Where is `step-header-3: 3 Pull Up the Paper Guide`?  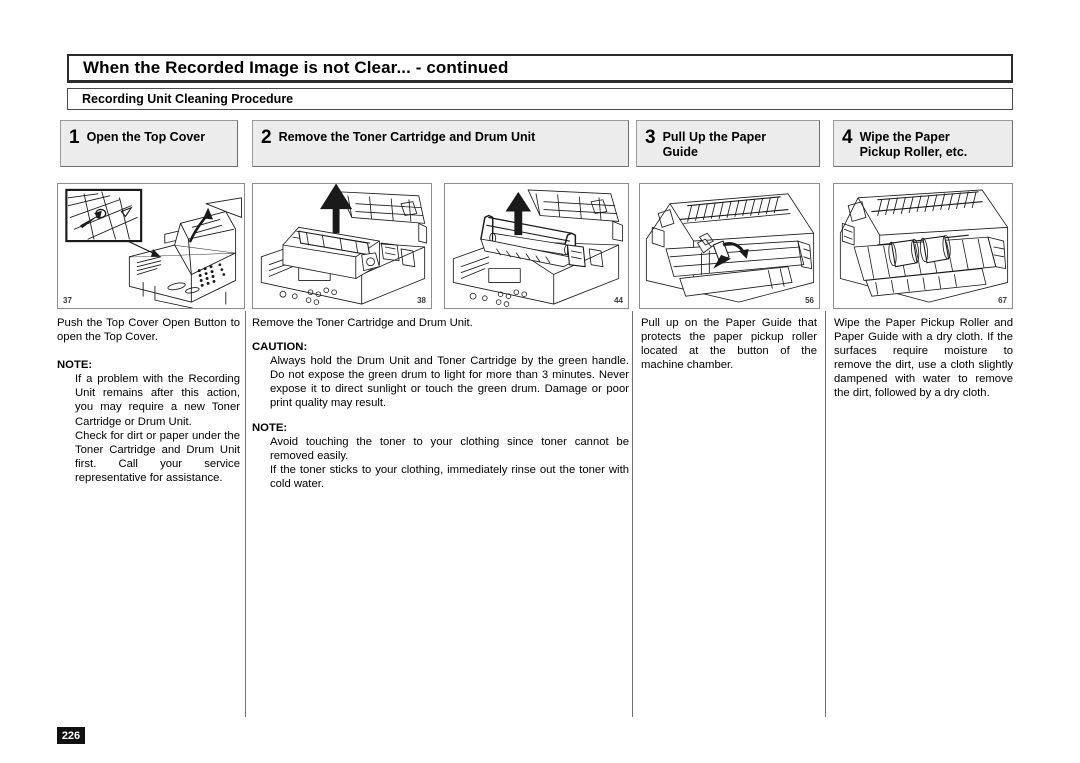 step-header-3: 3 Pull Up the Paper Guide is located at coordinates (728, 143).